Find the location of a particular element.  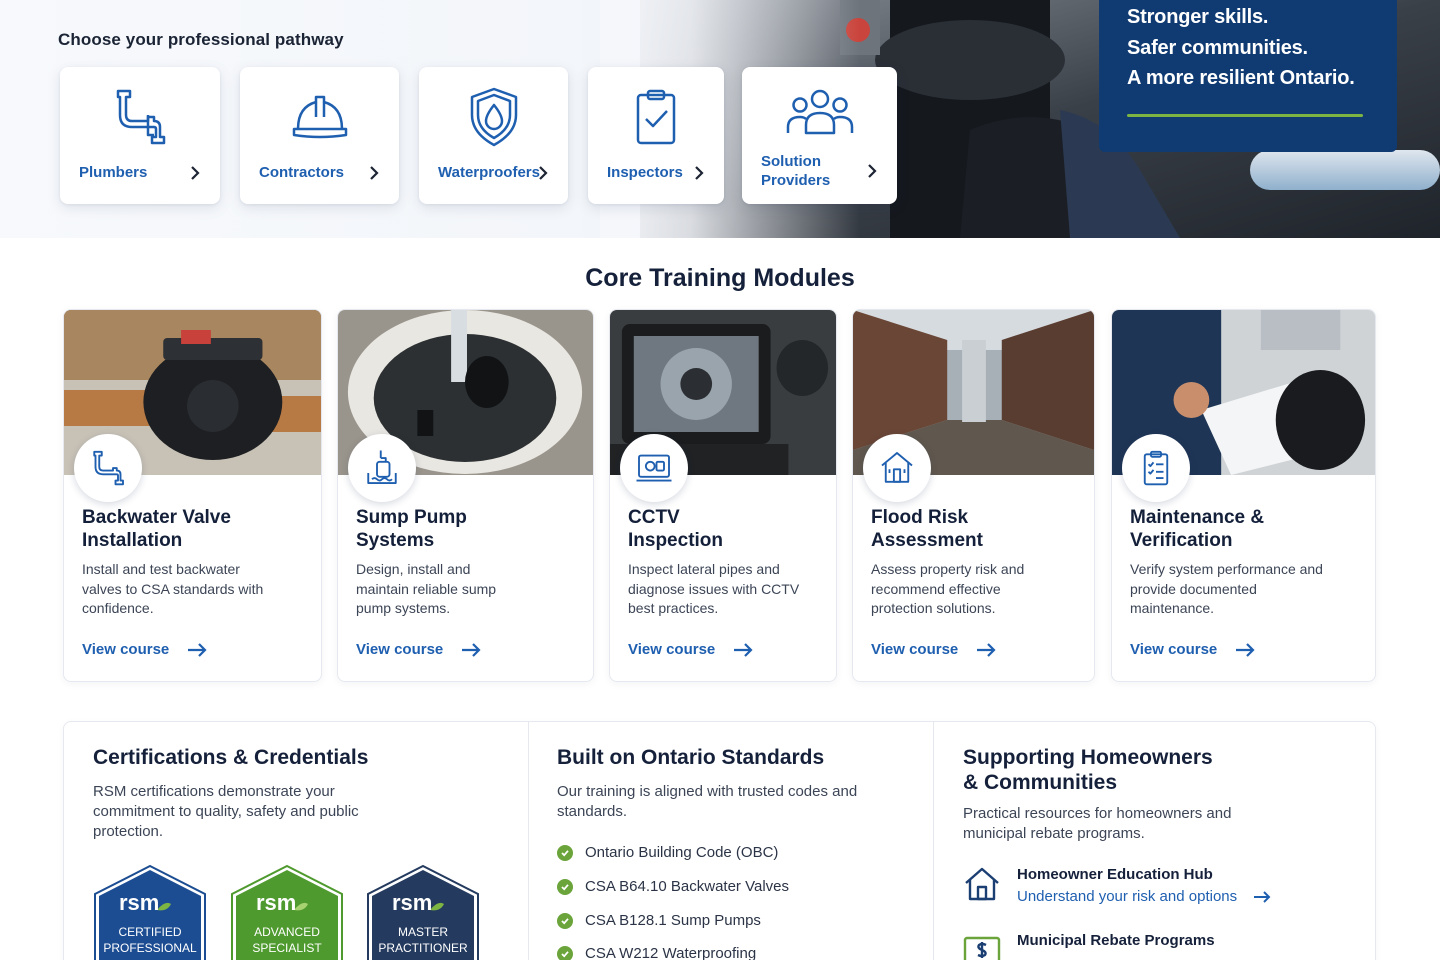

standard-item: CSA B64.10 Backwater Valves is located at coordinates (673, 886).